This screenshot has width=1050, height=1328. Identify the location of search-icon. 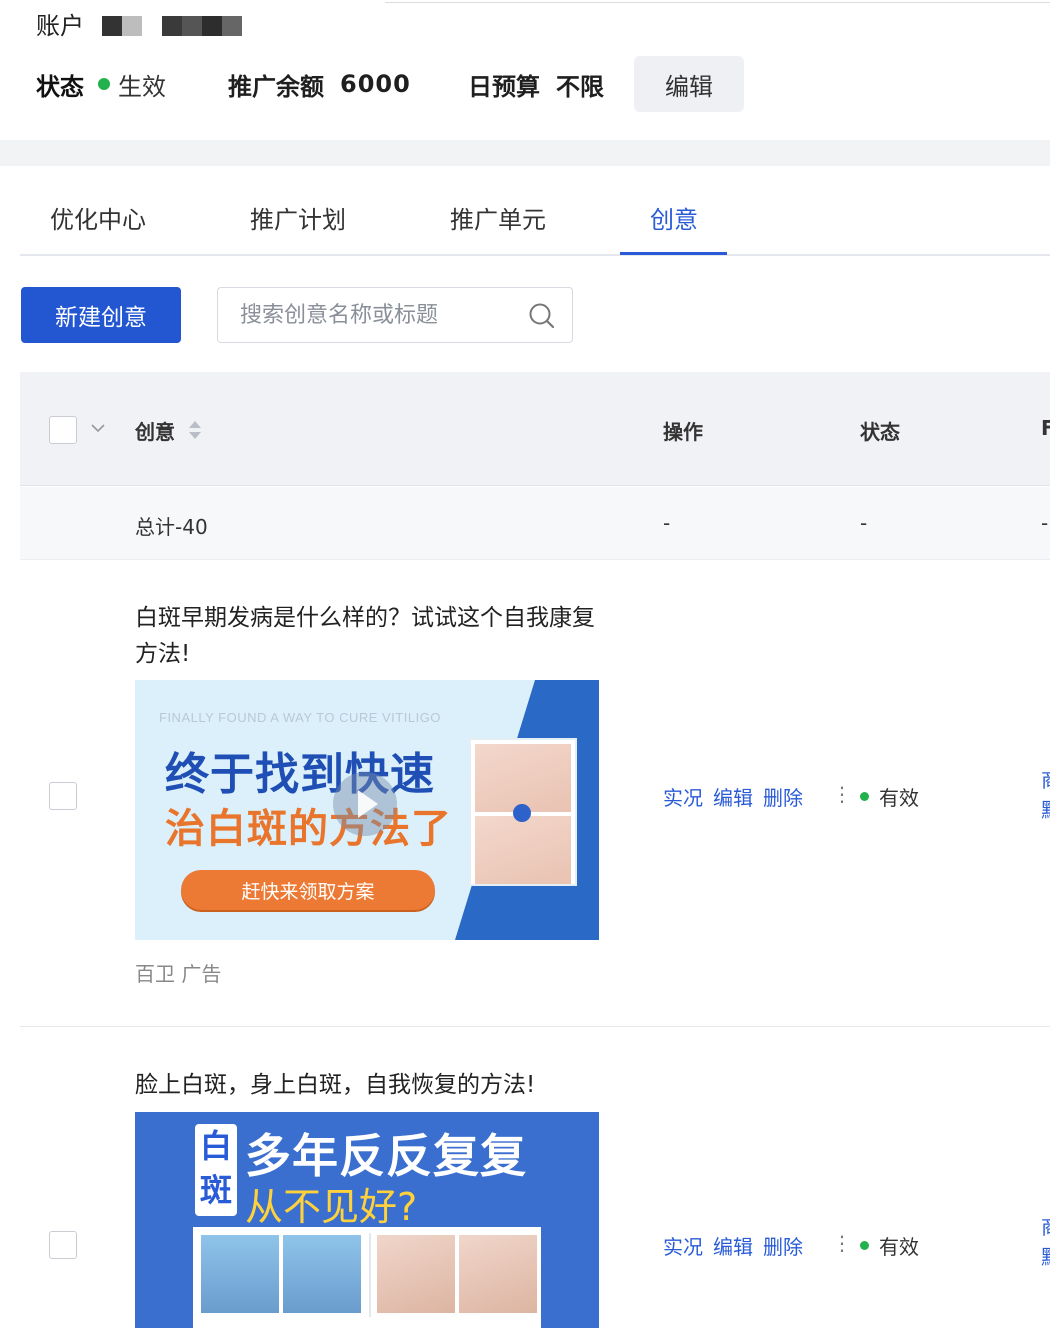
(542, 316).